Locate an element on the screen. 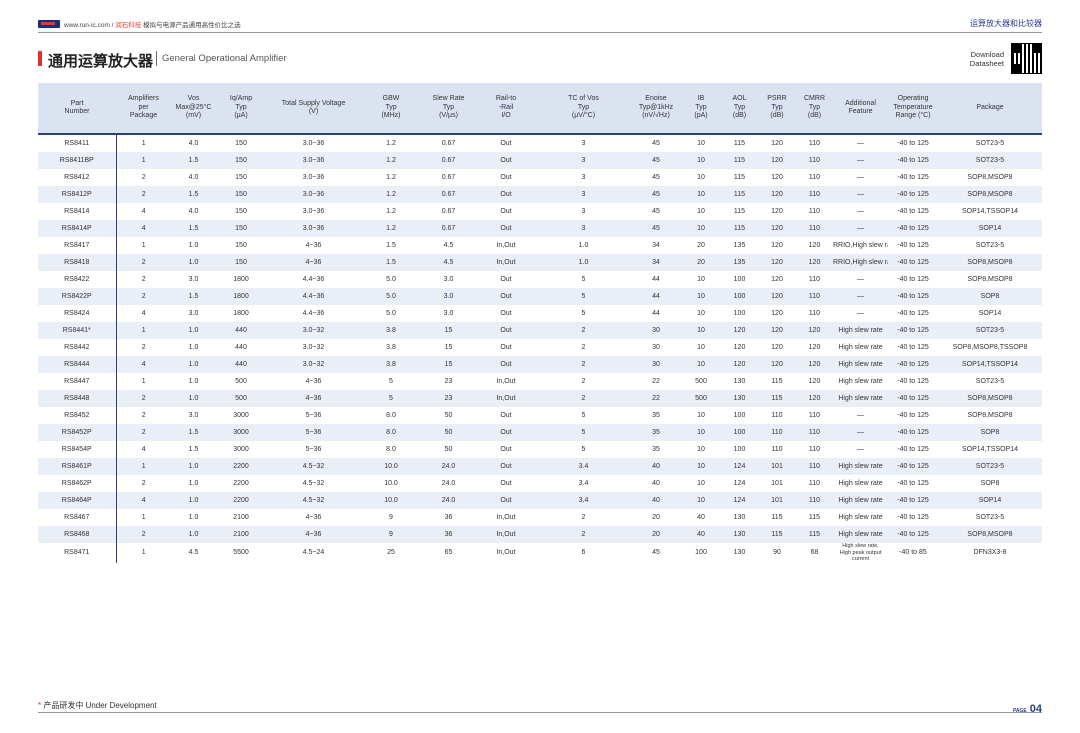 The width and height of the screenshot is (1080, 733). table-cell: SOT23-5 is located at coordinates (990, 381).